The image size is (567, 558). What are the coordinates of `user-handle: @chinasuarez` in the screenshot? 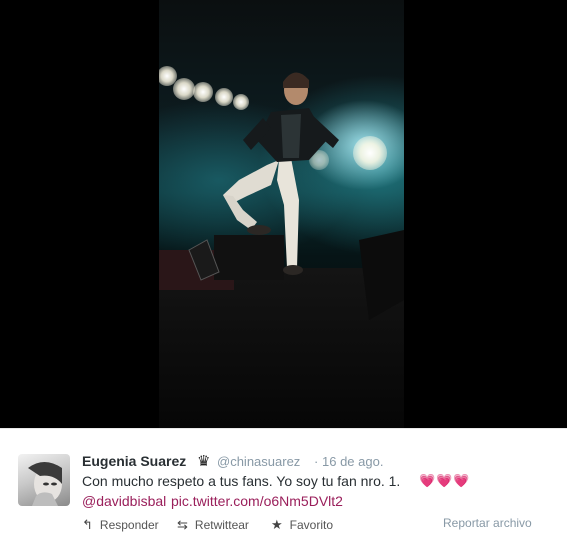 It's located at (258, 461).